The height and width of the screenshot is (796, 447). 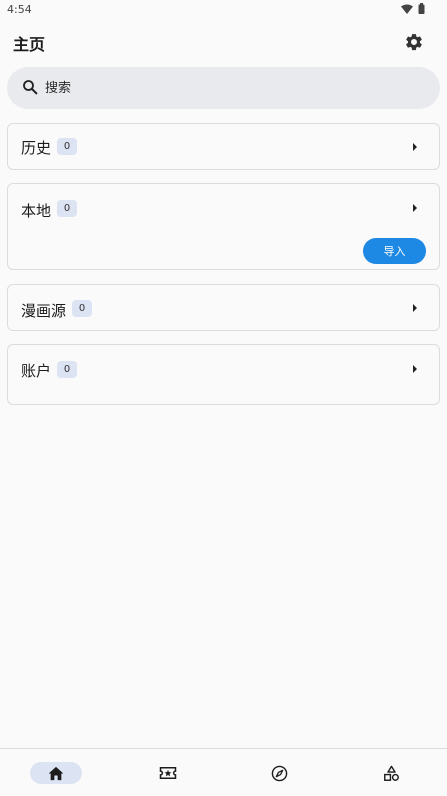 I want to click on local-card: 本地 0 导入, so click(x=223, y=226).